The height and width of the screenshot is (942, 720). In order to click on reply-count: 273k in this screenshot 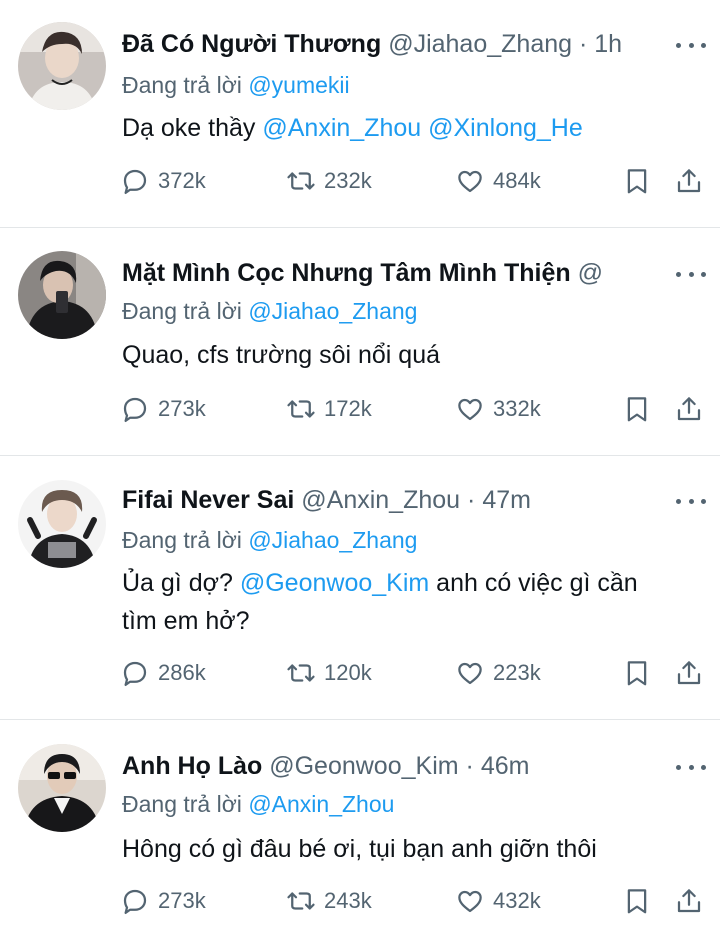, I will do `click(182, 408)`.